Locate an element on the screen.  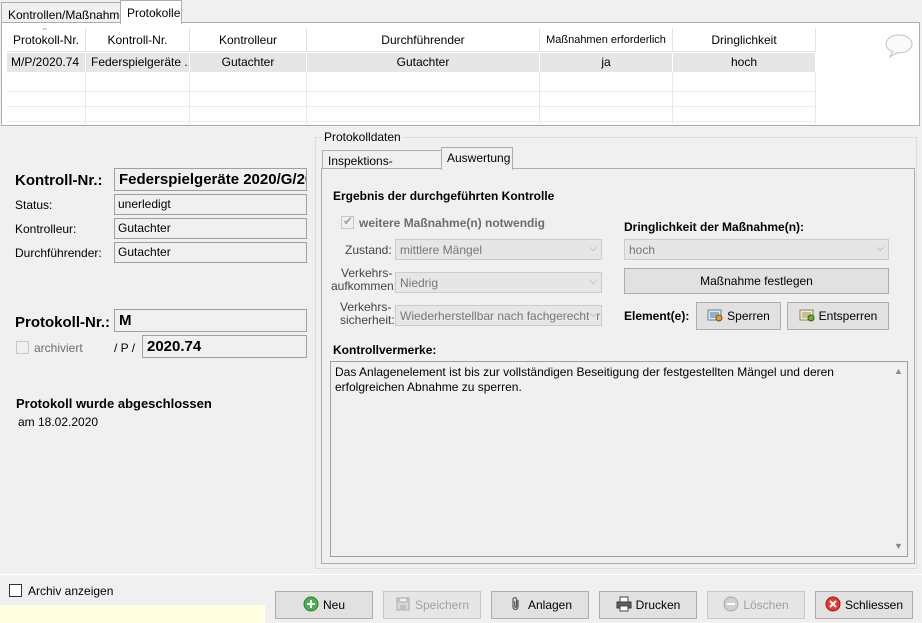
kontrollvermerke-label: Kontrollvermerke: is located at coordinates (385, 350).